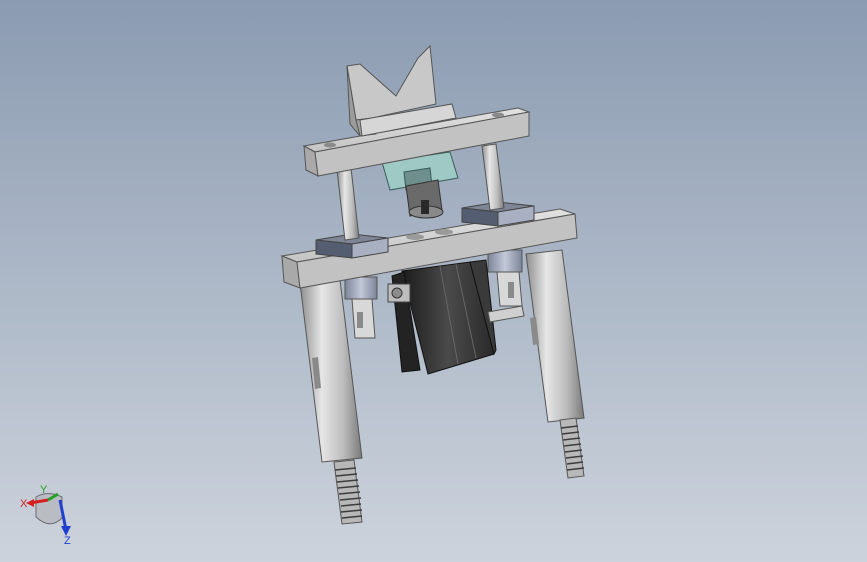  I want to click on upper-guide-rod-left, so click(348, 204).